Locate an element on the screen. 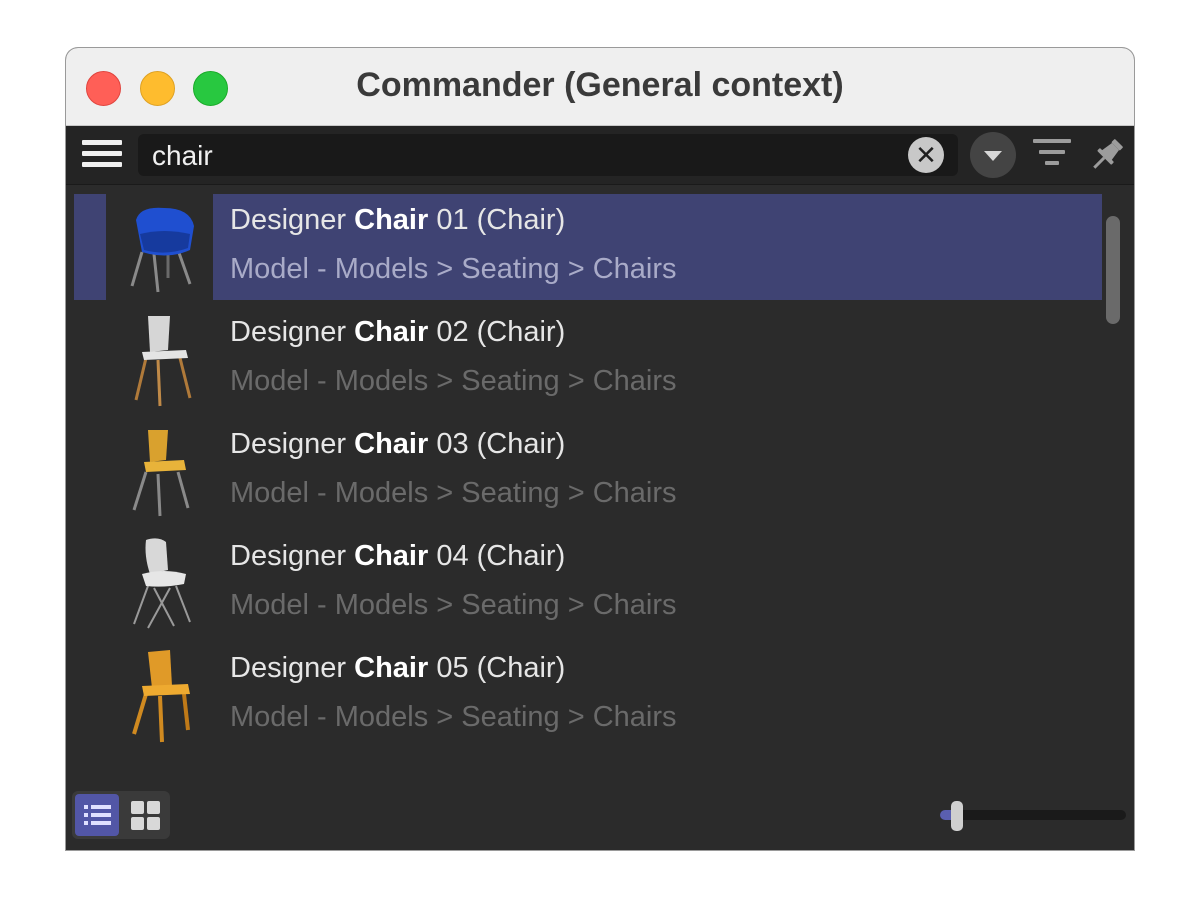  selection-marker is located at coordinates (90, 247).